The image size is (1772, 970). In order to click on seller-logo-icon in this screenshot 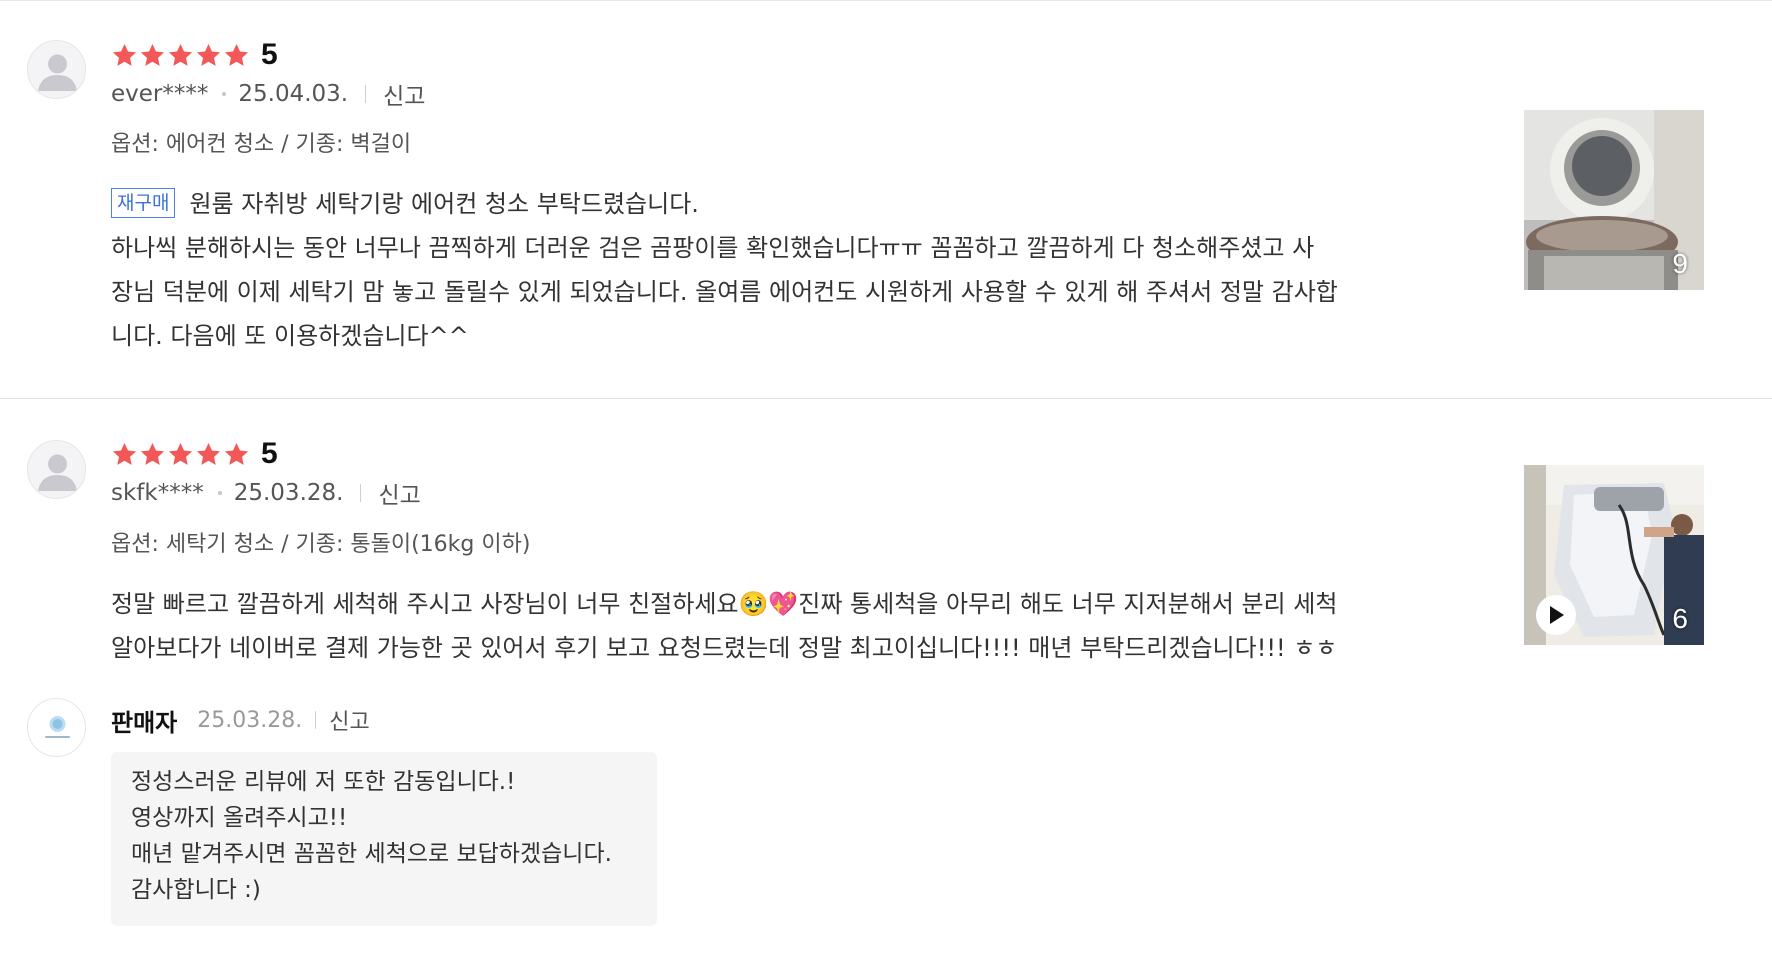, I will do `click(57, 727)`.